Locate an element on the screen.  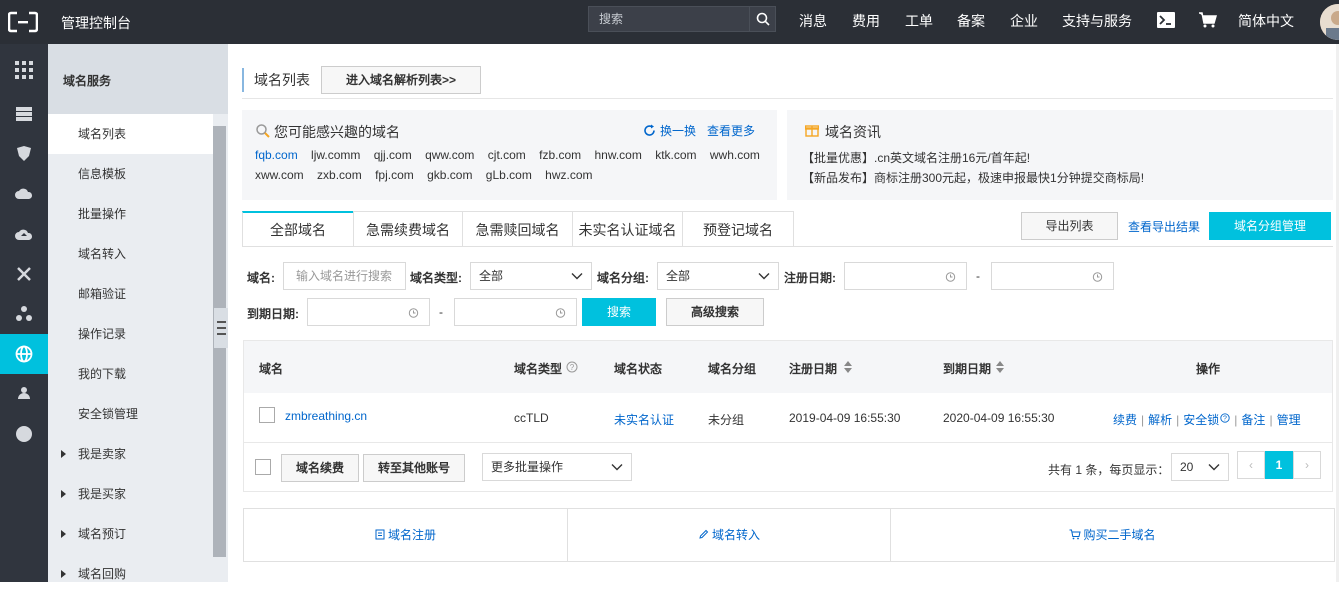
exp-date-end is located at coordinates (515, 312).